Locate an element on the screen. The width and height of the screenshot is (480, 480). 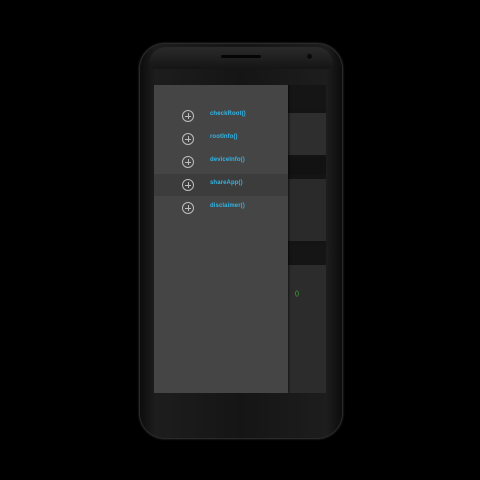
drawer-item-label: rootInfo() is located at coordinates (224, 137).